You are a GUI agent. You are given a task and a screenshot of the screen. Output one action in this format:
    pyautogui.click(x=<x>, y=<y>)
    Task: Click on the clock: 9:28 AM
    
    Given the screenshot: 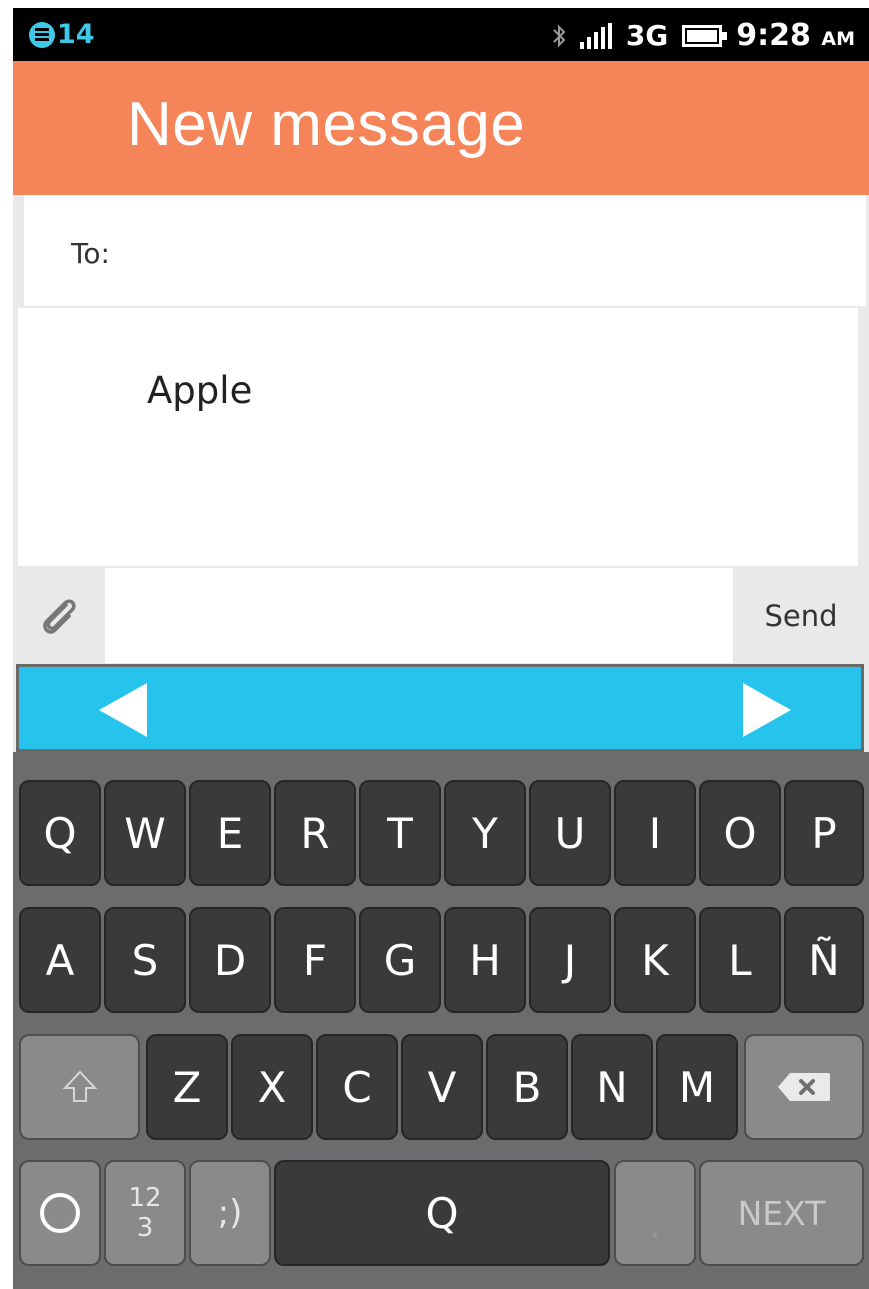 What is the action you would take?
    pyautogui.click(x=795, y=35)
    